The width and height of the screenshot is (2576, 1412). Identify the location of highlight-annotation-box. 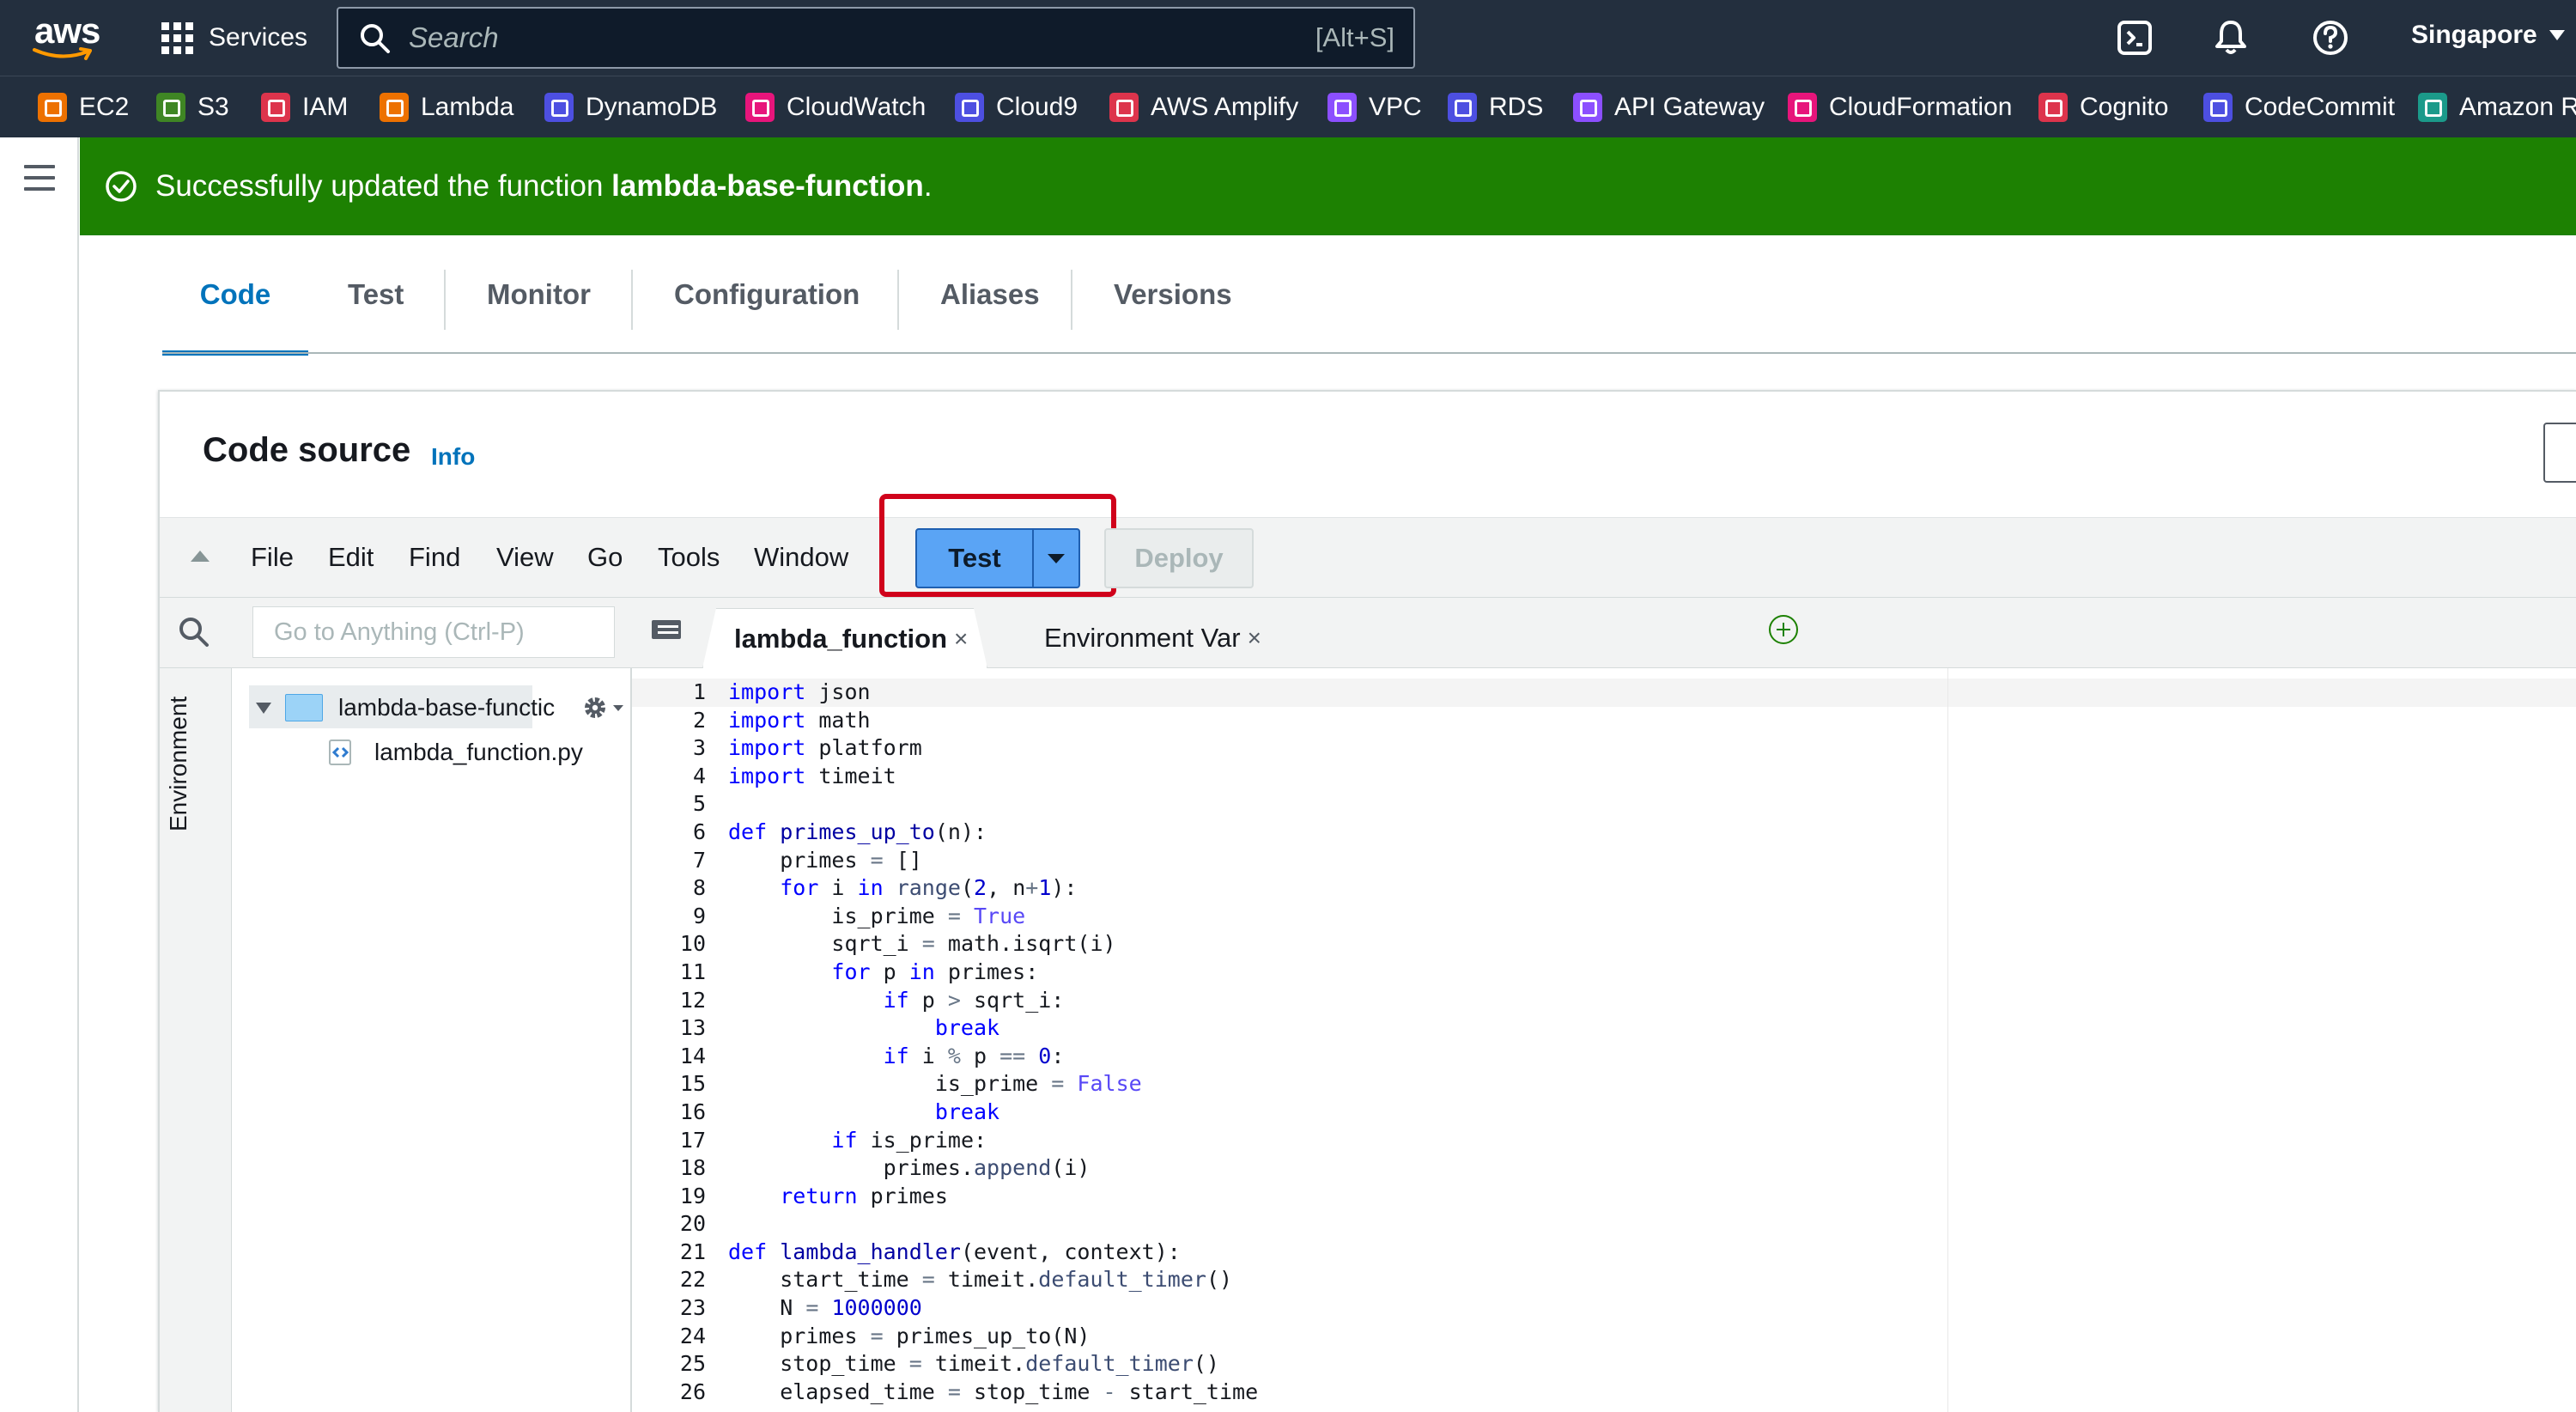
(998, 545).